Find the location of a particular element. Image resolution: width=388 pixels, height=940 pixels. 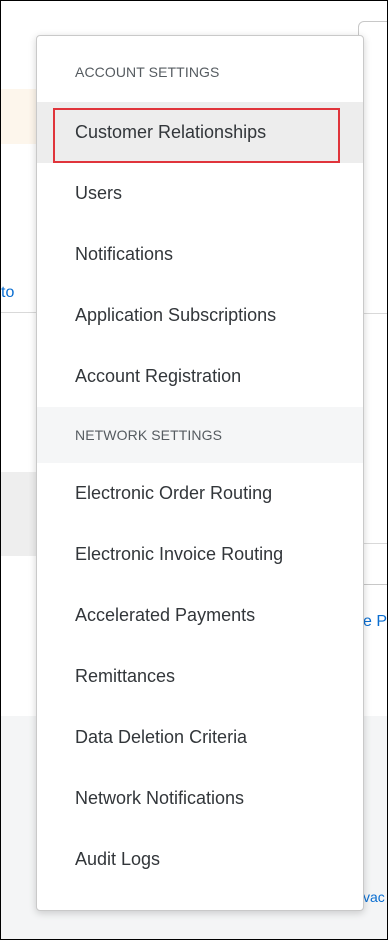

menu-item-customer-relationships: Customer Relationships is located at coordinates (200, 132).